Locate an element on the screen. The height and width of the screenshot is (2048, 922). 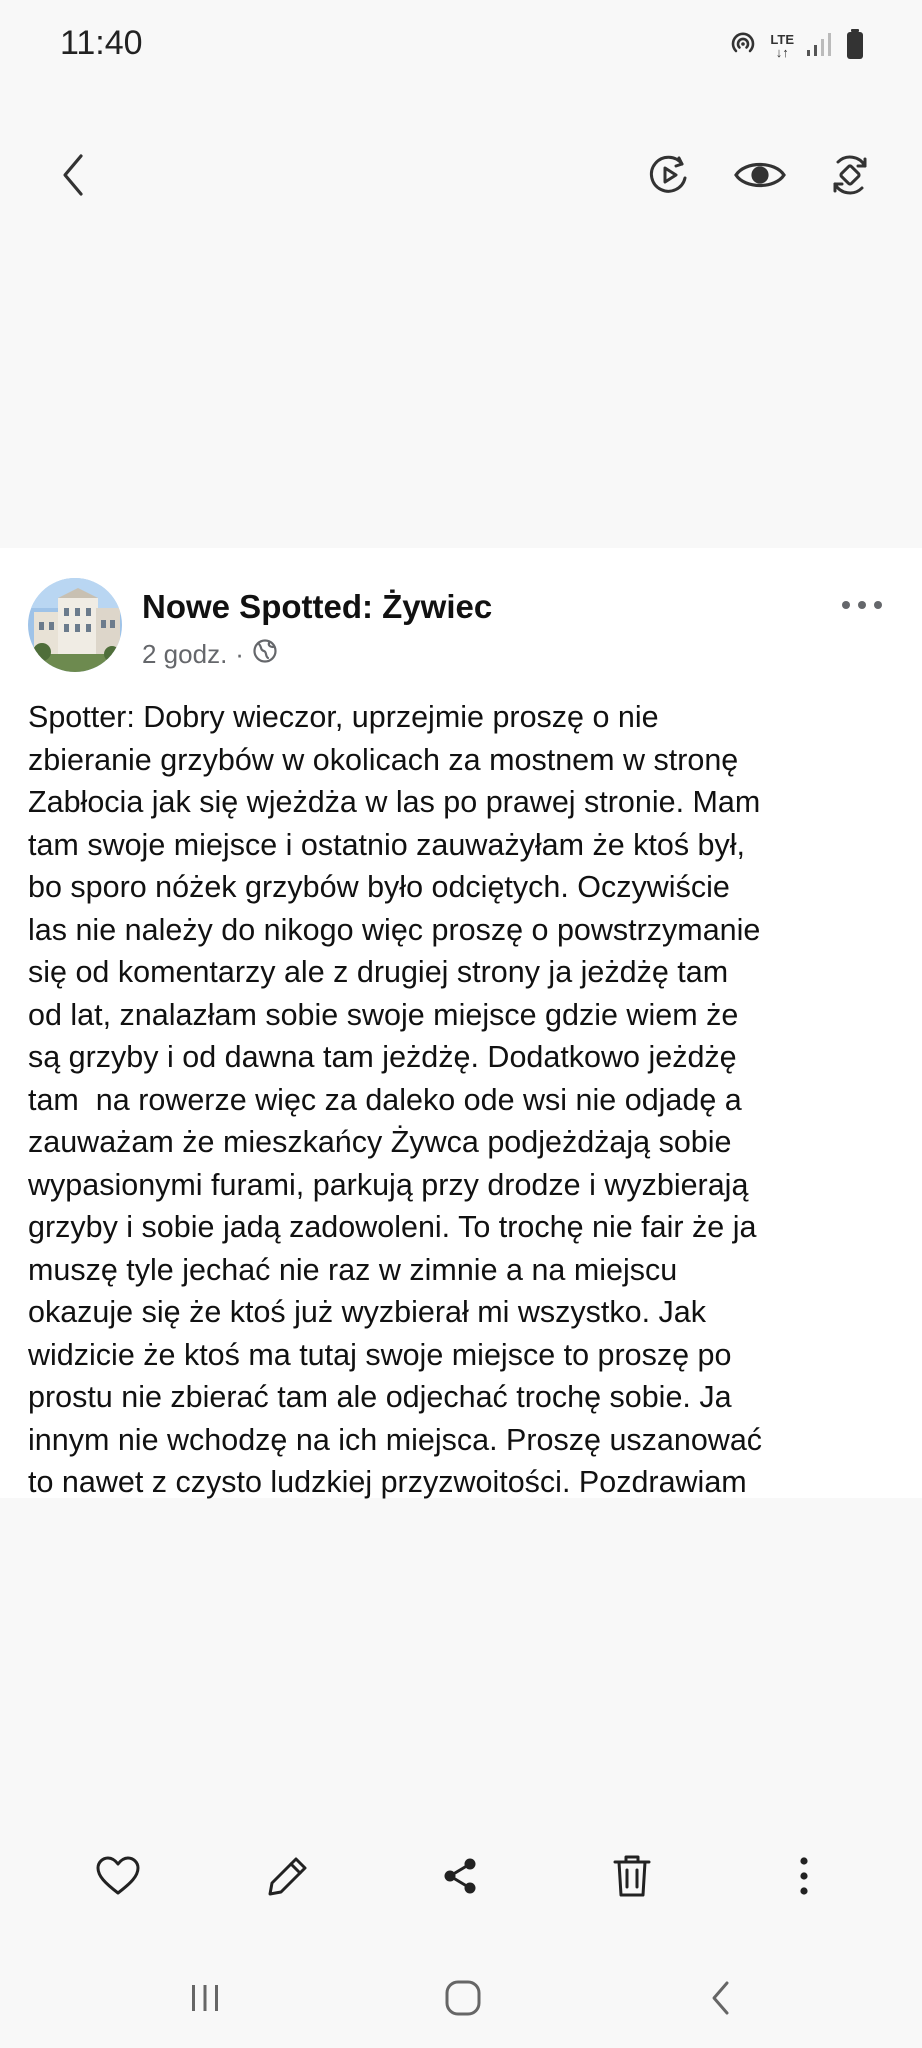
lte-indicator: LTE ↓↑ is located at coordinates (782, 46).